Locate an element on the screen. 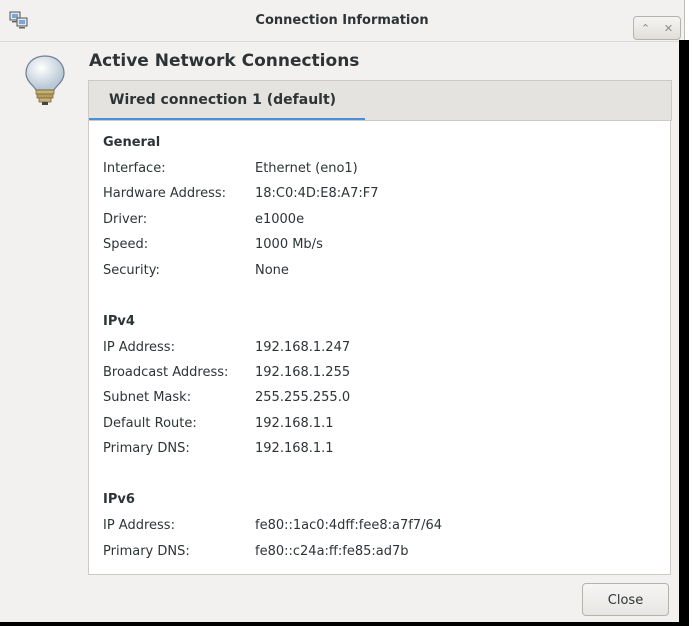 This screenshot has width=693, height=626. detail-value: 192.168.1.255 is located at coordinates (303, 372).